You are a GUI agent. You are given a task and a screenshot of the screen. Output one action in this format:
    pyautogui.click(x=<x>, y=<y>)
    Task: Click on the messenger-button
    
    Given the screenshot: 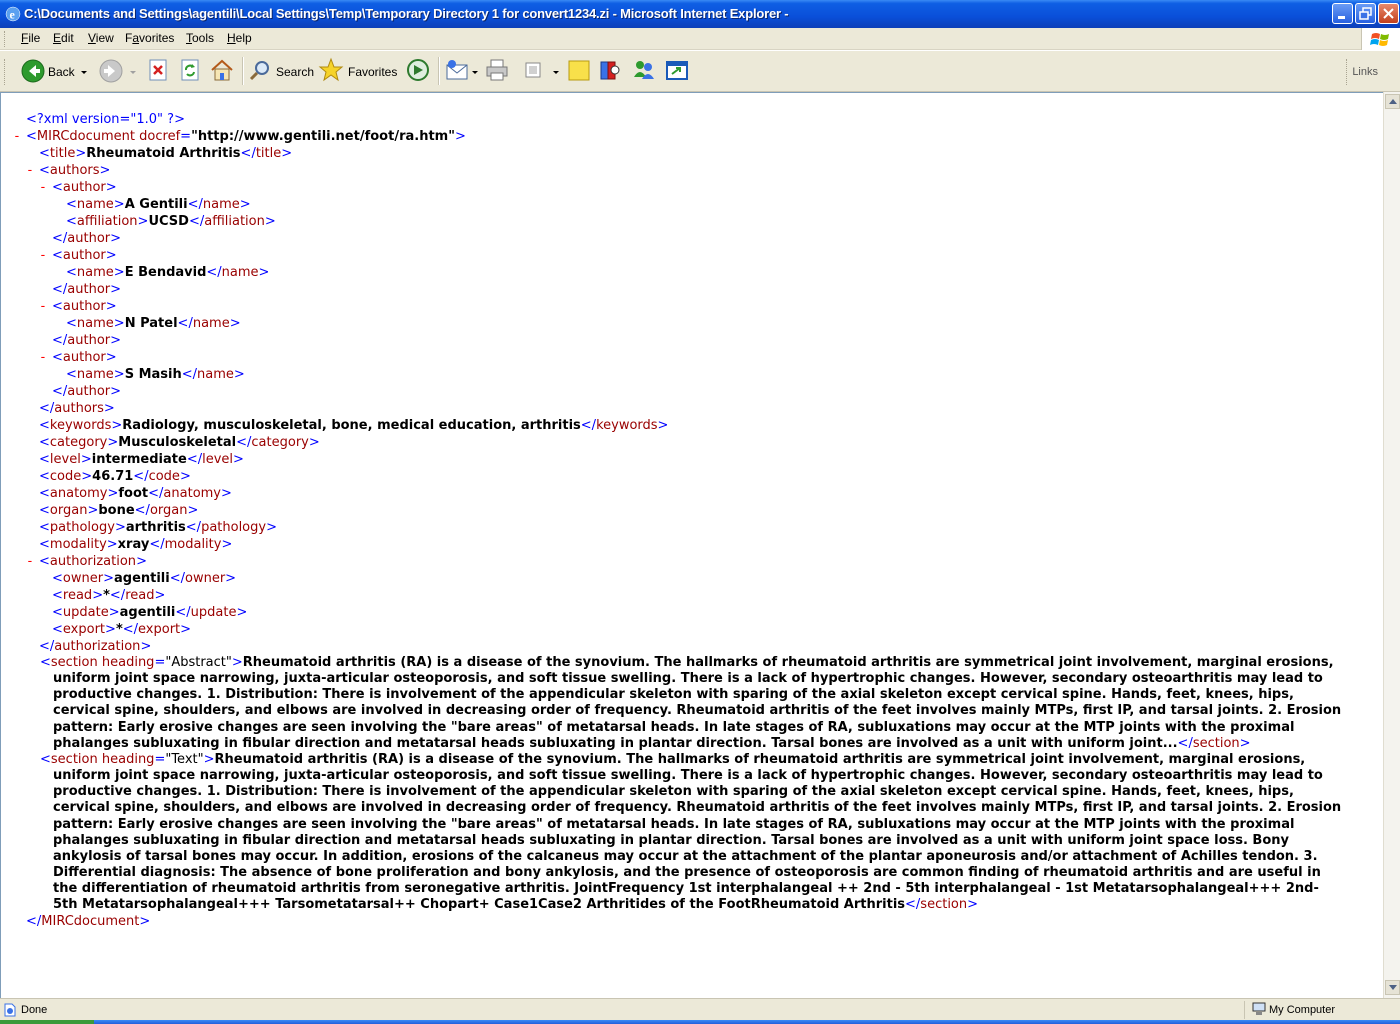 What is the action you would take?
    pyautogui.click(x=645, y=71)
    